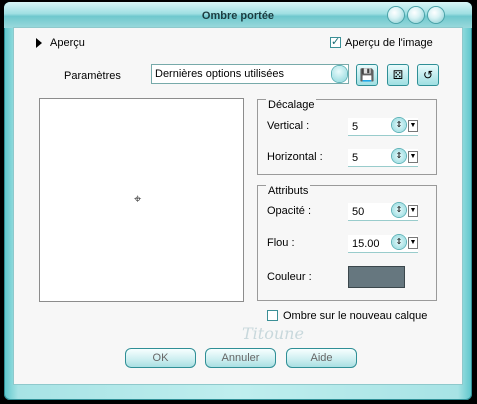  What do you see at coordinates (396, 15) in the screenshot?
I see `minimize-button` at bounding box center [396, 15].